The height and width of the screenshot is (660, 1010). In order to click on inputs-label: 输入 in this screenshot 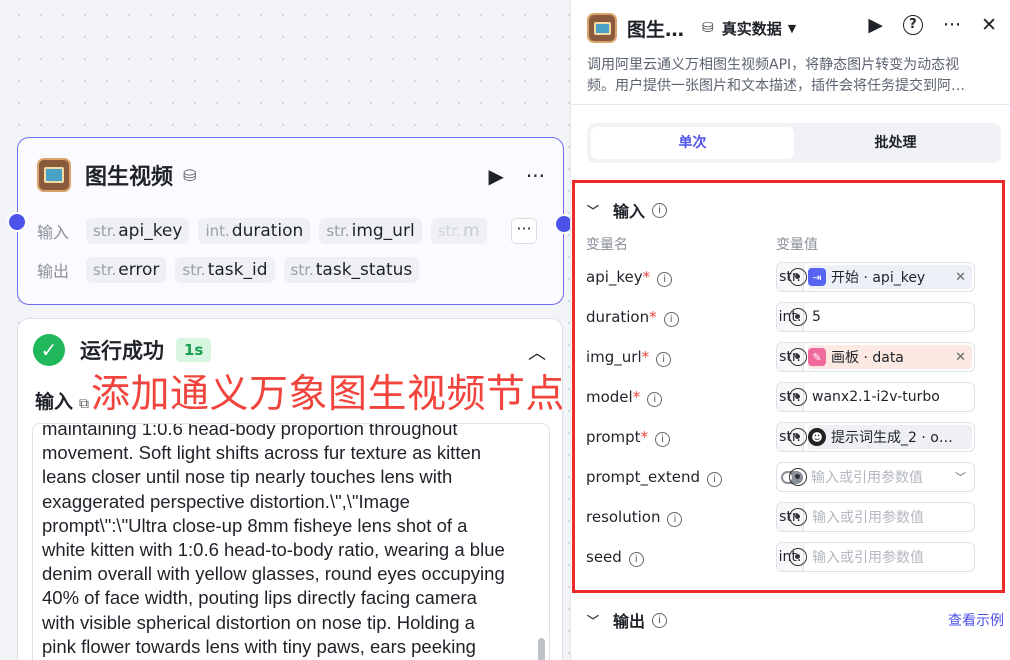, I will do `click(53, 232)`.